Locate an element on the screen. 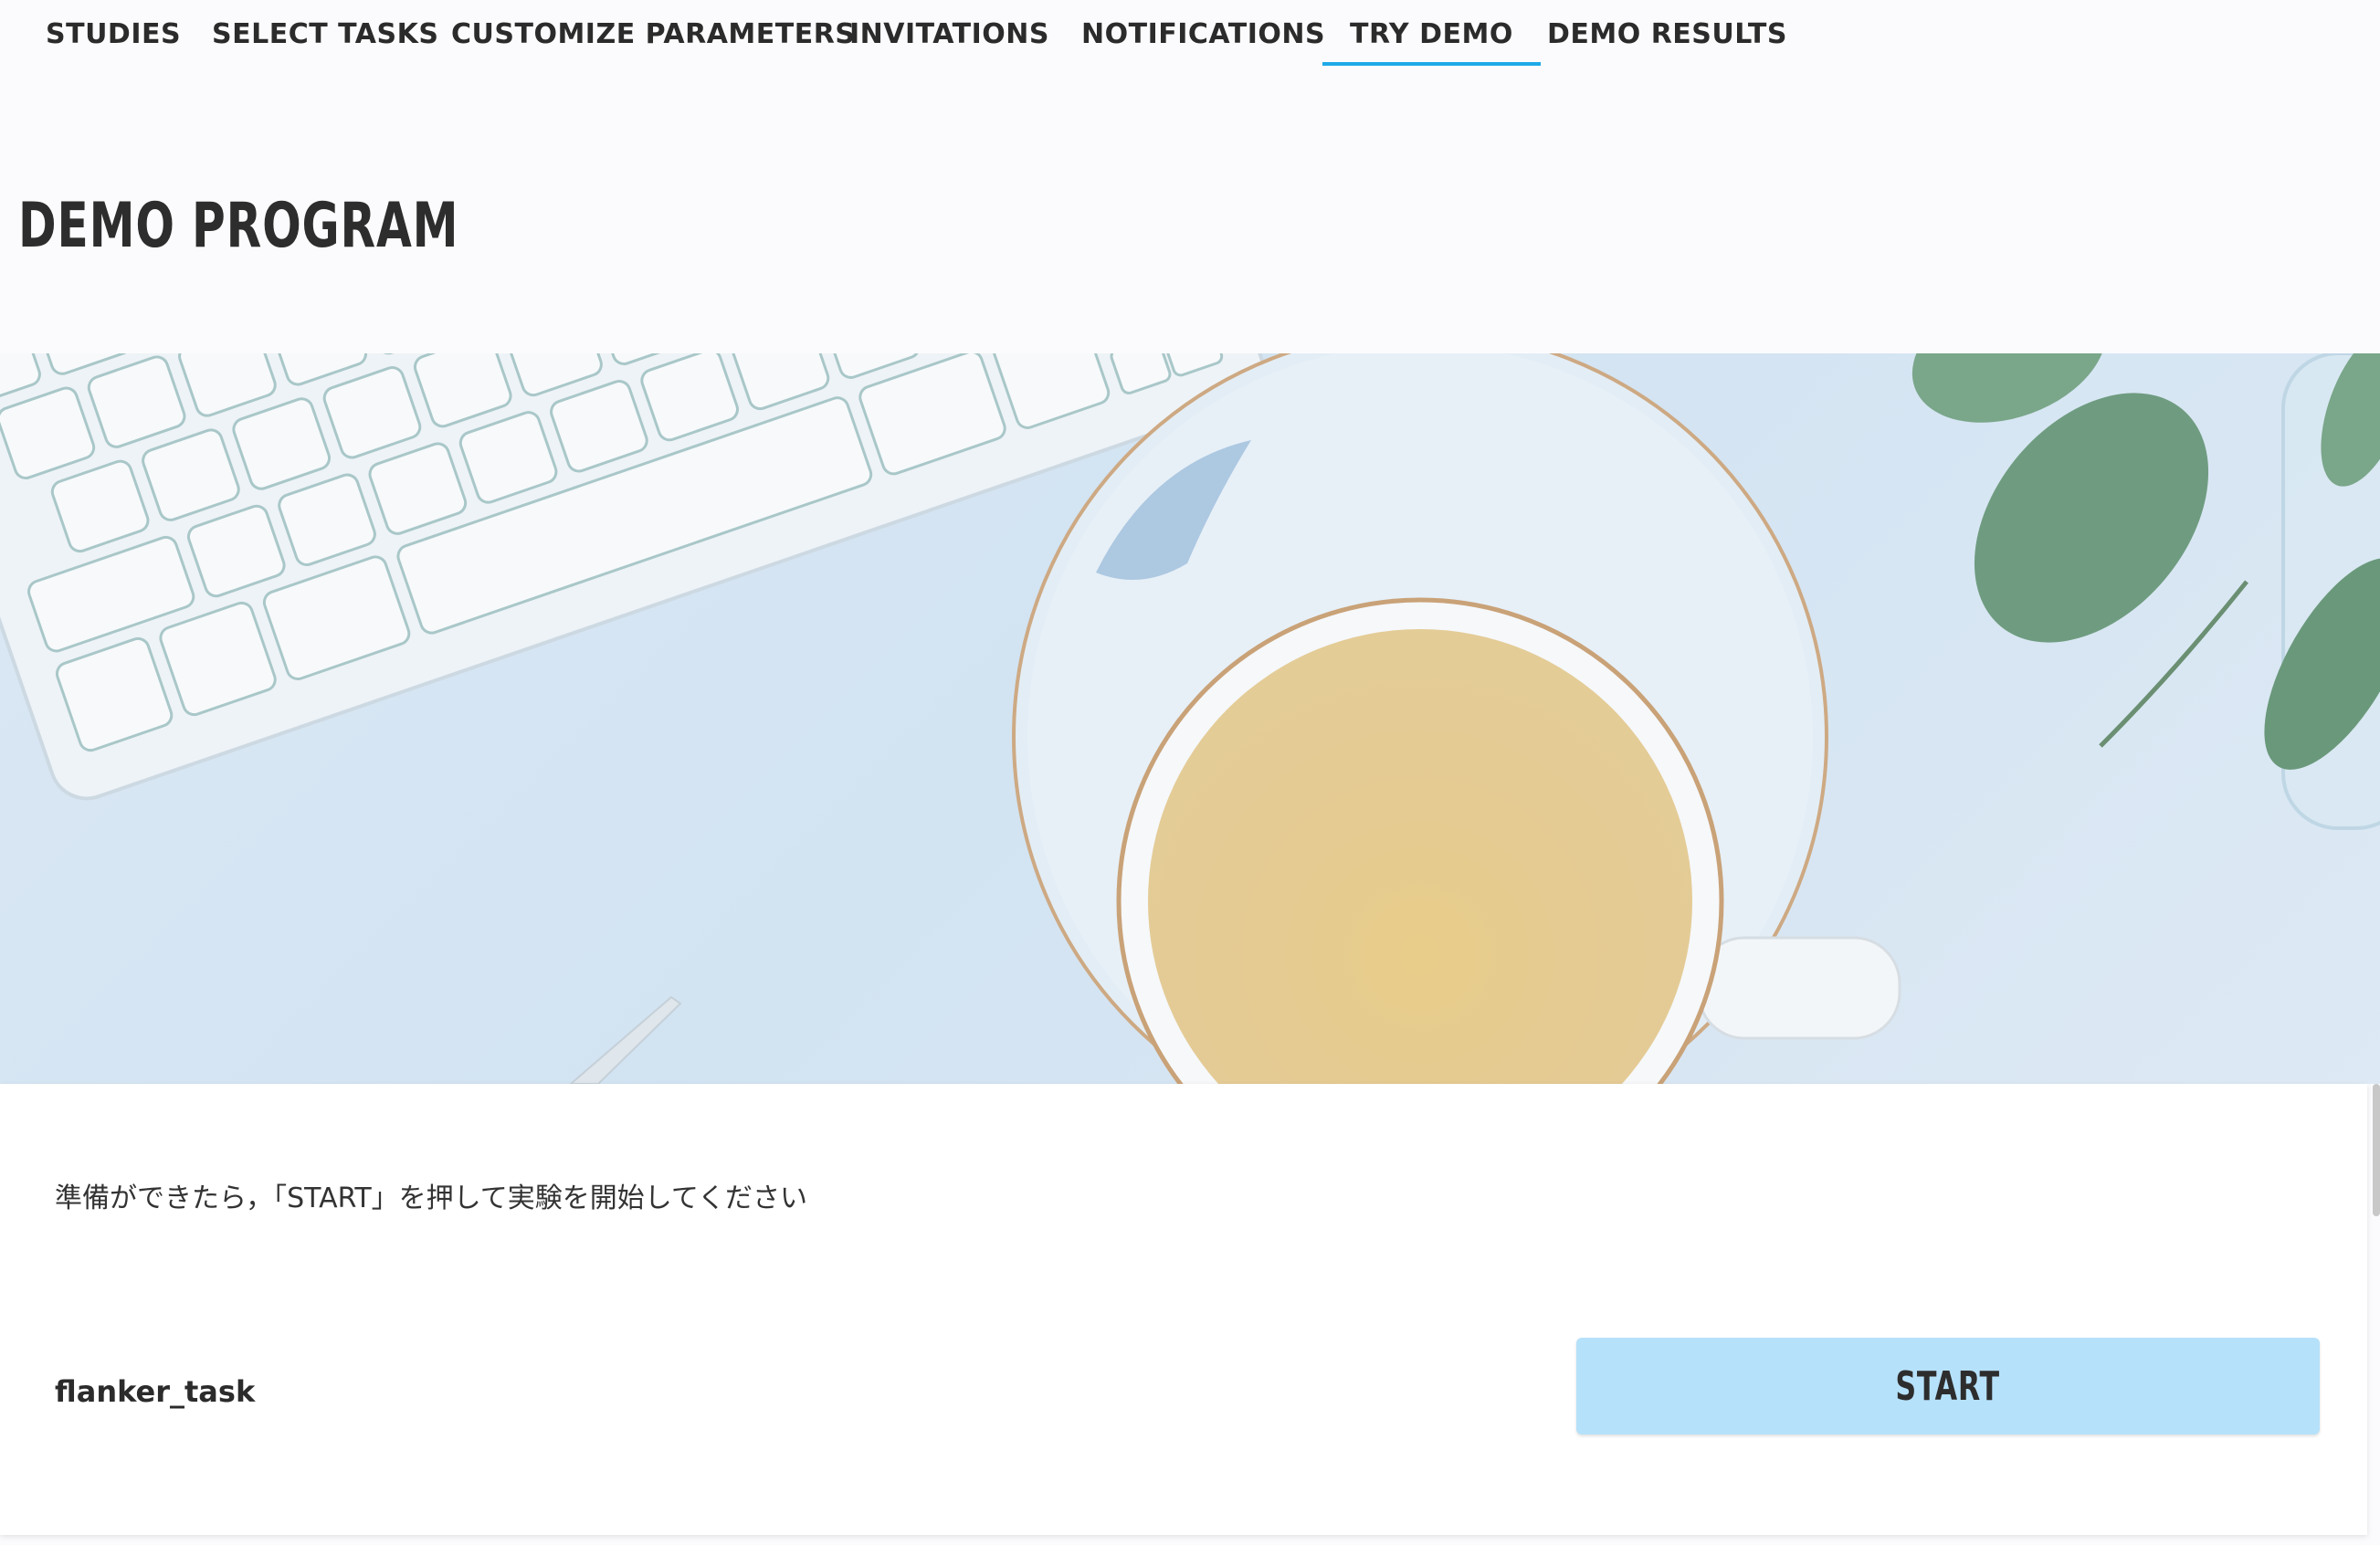 The image size is (2380, 1545). scrollbar is located at coordinates (2376, 1150).